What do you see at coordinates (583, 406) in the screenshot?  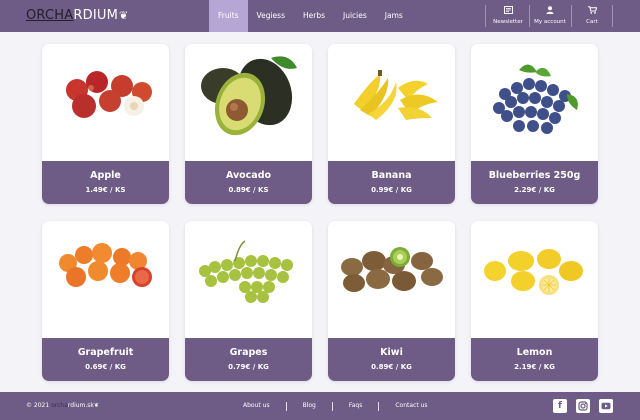 I see `instagram-icon` at bounding box center [583, 406].